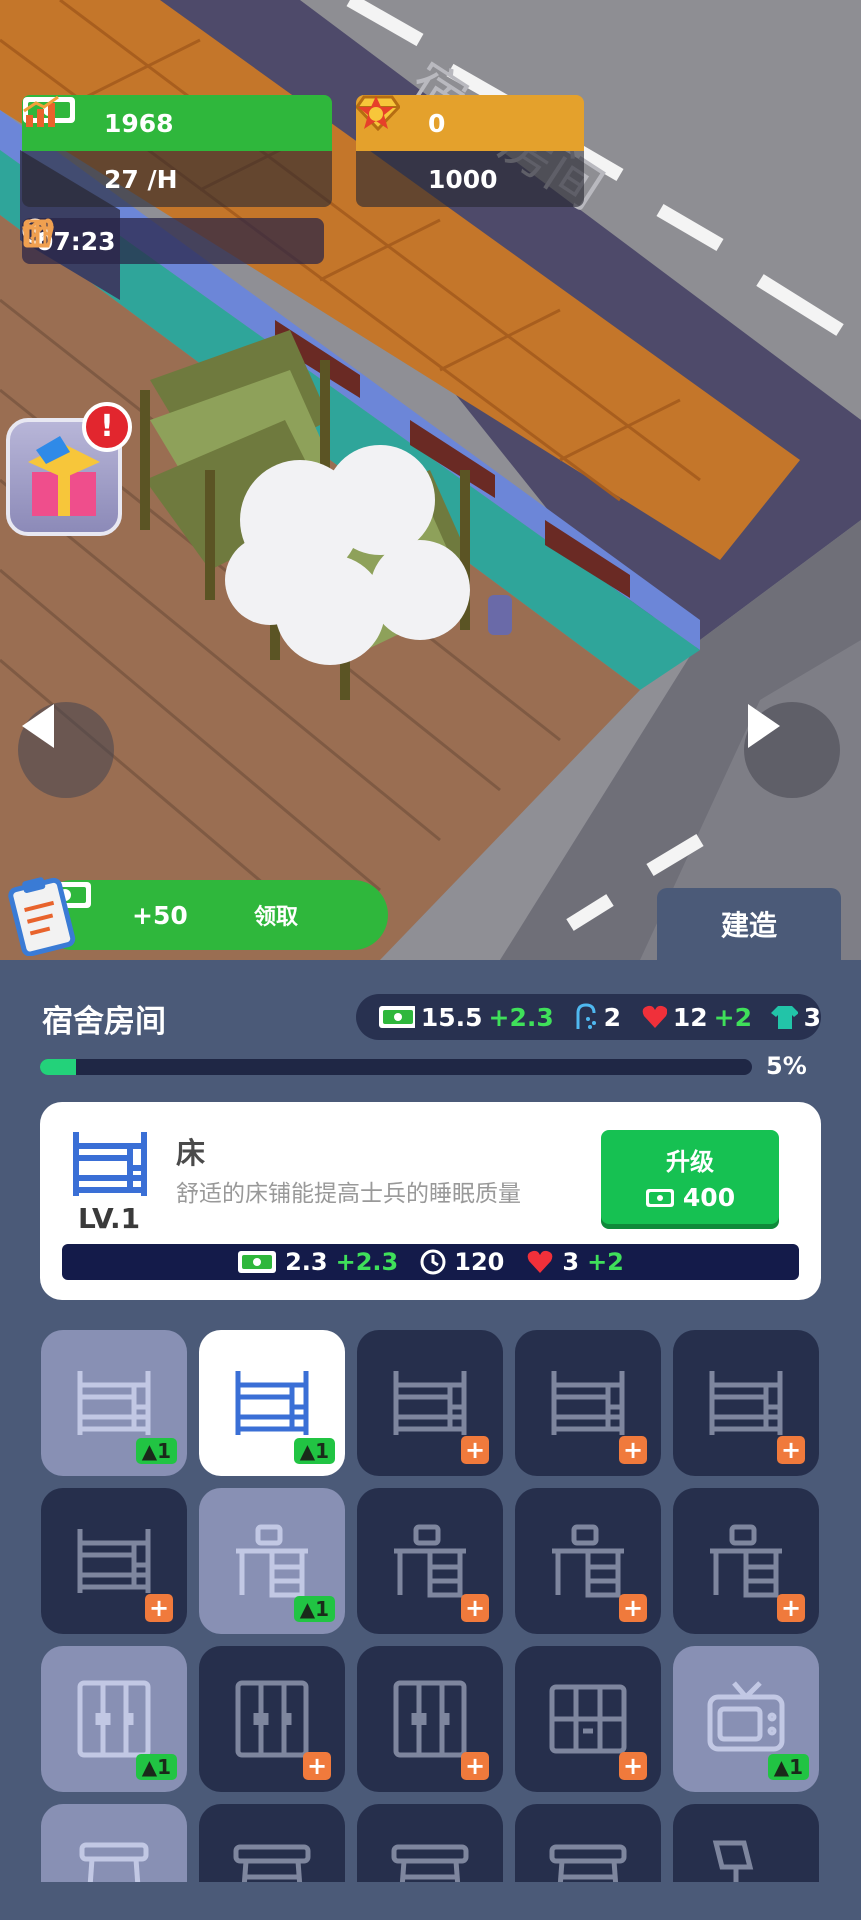  What do you see at coordinates (749, 924) in the screenshot?
I see `build-tab: 建造` at bounding box center [749, 924].